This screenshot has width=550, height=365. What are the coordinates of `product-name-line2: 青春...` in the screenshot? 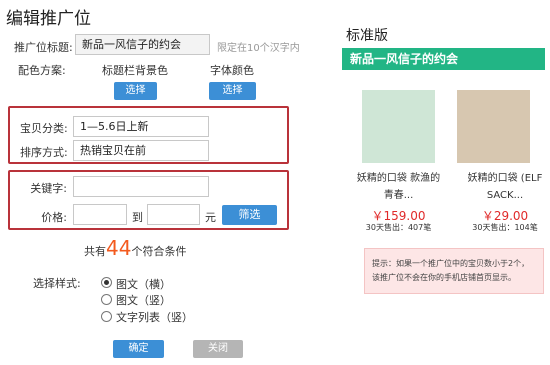 It's located at (398, 195).